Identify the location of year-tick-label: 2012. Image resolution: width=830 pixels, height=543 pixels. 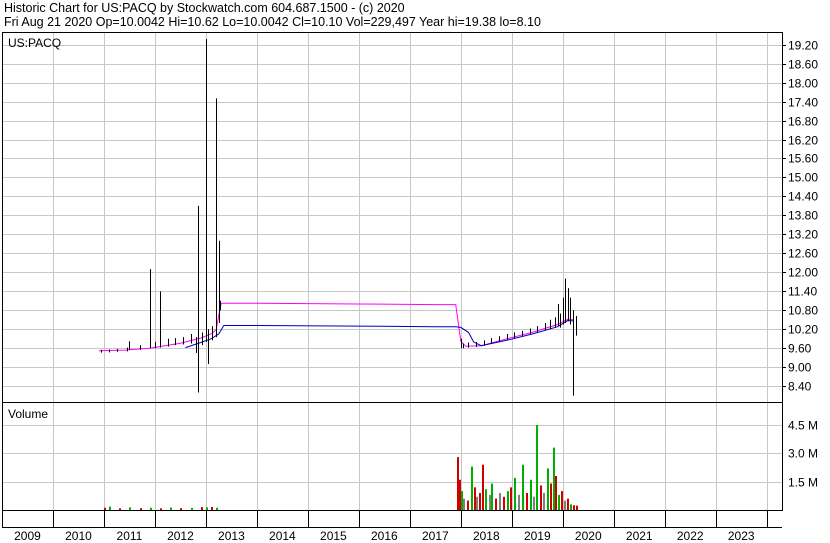
(180, 536).